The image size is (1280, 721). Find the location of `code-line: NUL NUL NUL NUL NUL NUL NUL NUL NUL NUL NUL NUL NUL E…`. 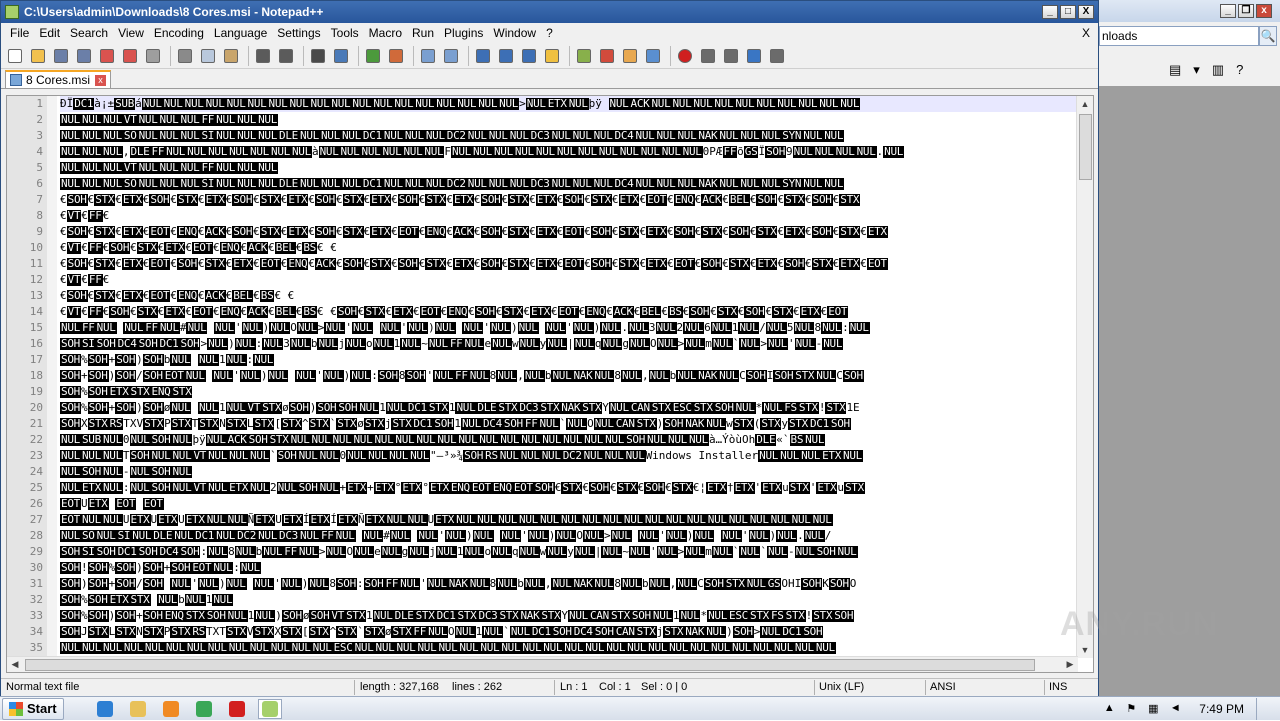

code-line: NUL NUL NUL NUL NUL NUL NUL NUL NUL NUL NUL NUL NUL E… is located at coordinates (569, 648).